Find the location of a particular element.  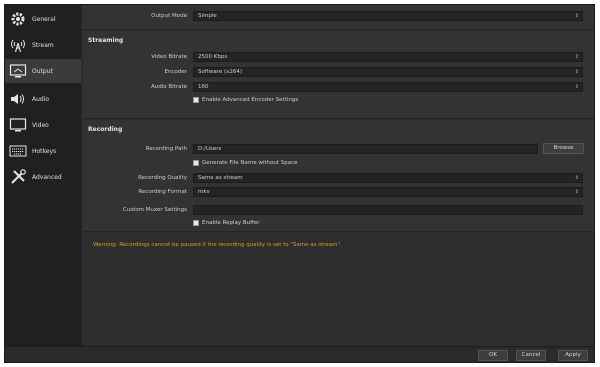

display-icon is located at coordinates (18, 125).